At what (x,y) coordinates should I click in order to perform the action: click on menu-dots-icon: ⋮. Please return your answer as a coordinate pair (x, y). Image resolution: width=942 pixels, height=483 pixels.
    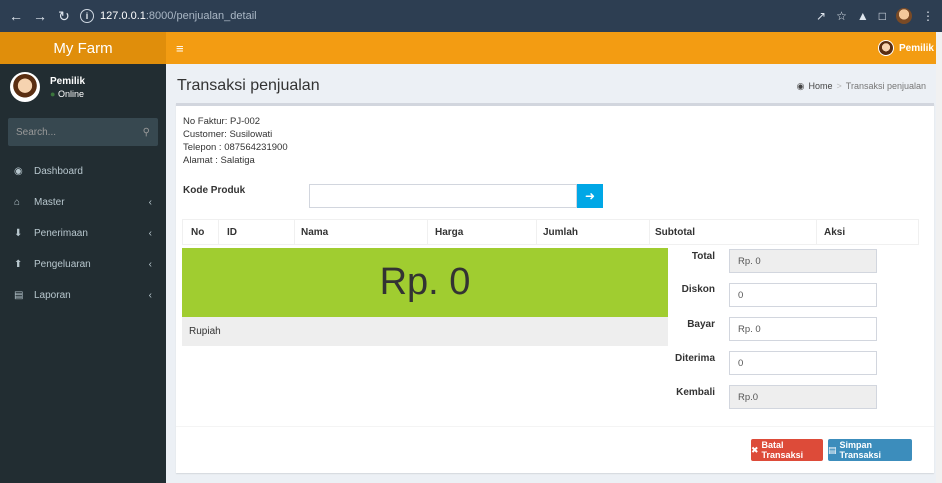
    Looking at the image, I should click on (928, 16).